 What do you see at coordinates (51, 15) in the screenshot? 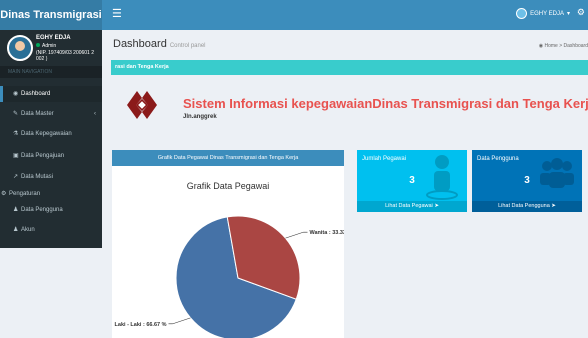
I see `app-logo: Dinas Transmigrasi` at bounding box center [51, 15].